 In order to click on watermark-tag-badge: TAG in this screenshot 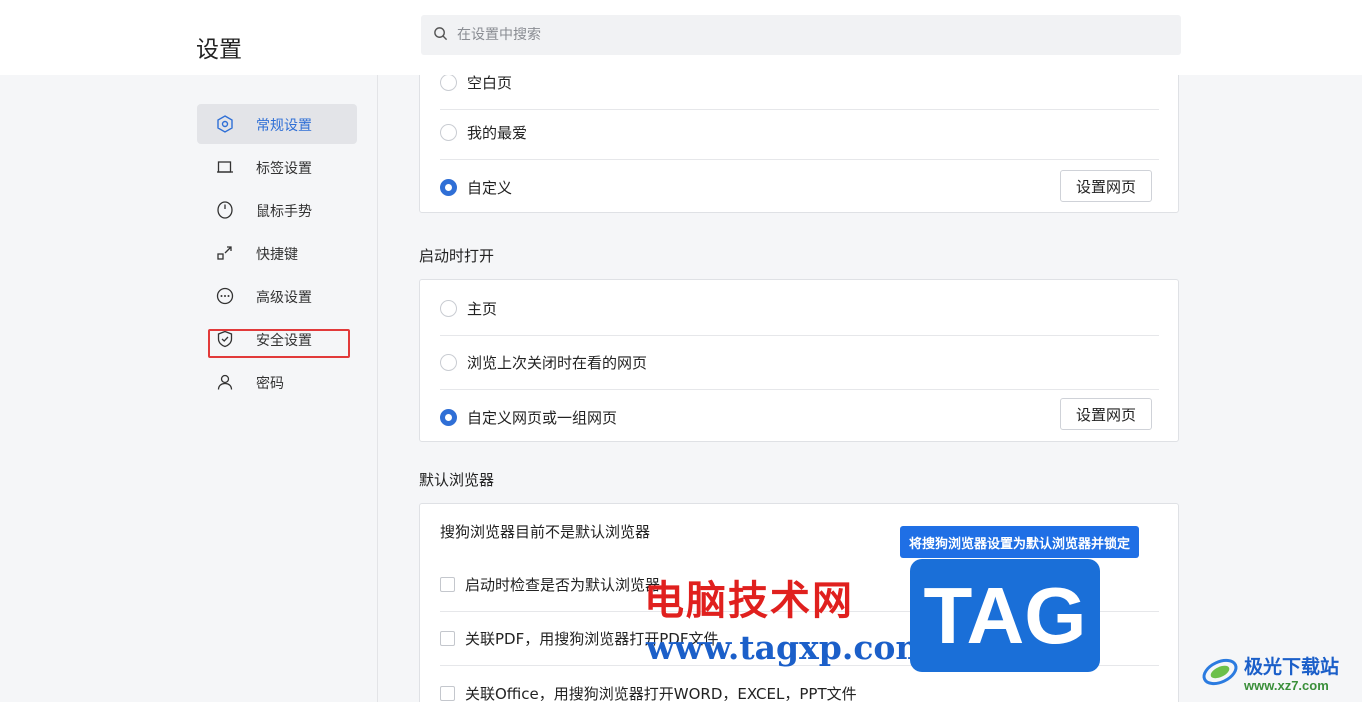, I will do `click(1005, 615)`.